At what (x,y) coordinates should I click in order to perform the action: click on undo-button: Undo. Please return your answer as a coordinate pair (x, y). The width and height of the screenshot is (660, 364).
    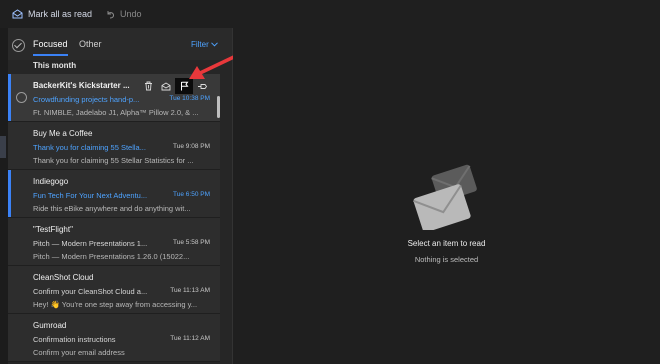
    Looking at the image, I should click on (124, 14).